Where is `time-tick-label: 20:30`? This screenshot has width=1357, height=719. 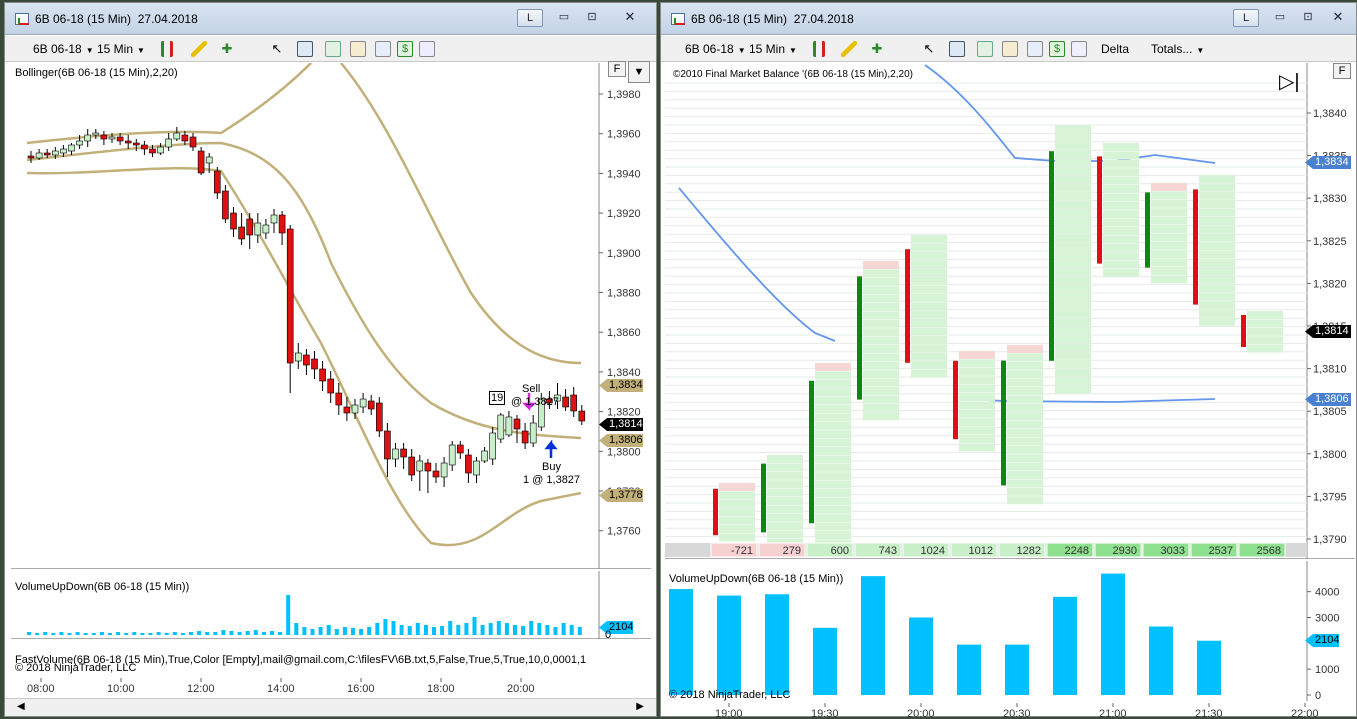
time-tick-label: 20:30 is located at coordinates (1017, 713).